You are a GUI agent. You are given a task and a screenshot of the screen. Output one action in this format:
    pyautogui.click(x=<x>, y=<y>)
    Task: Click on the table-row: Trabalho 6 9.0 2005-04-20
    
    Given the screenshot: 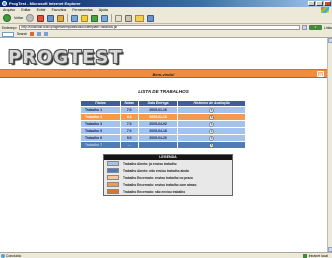 What is the action you would take?
    pyautogui.click(x=163, y=138)
    